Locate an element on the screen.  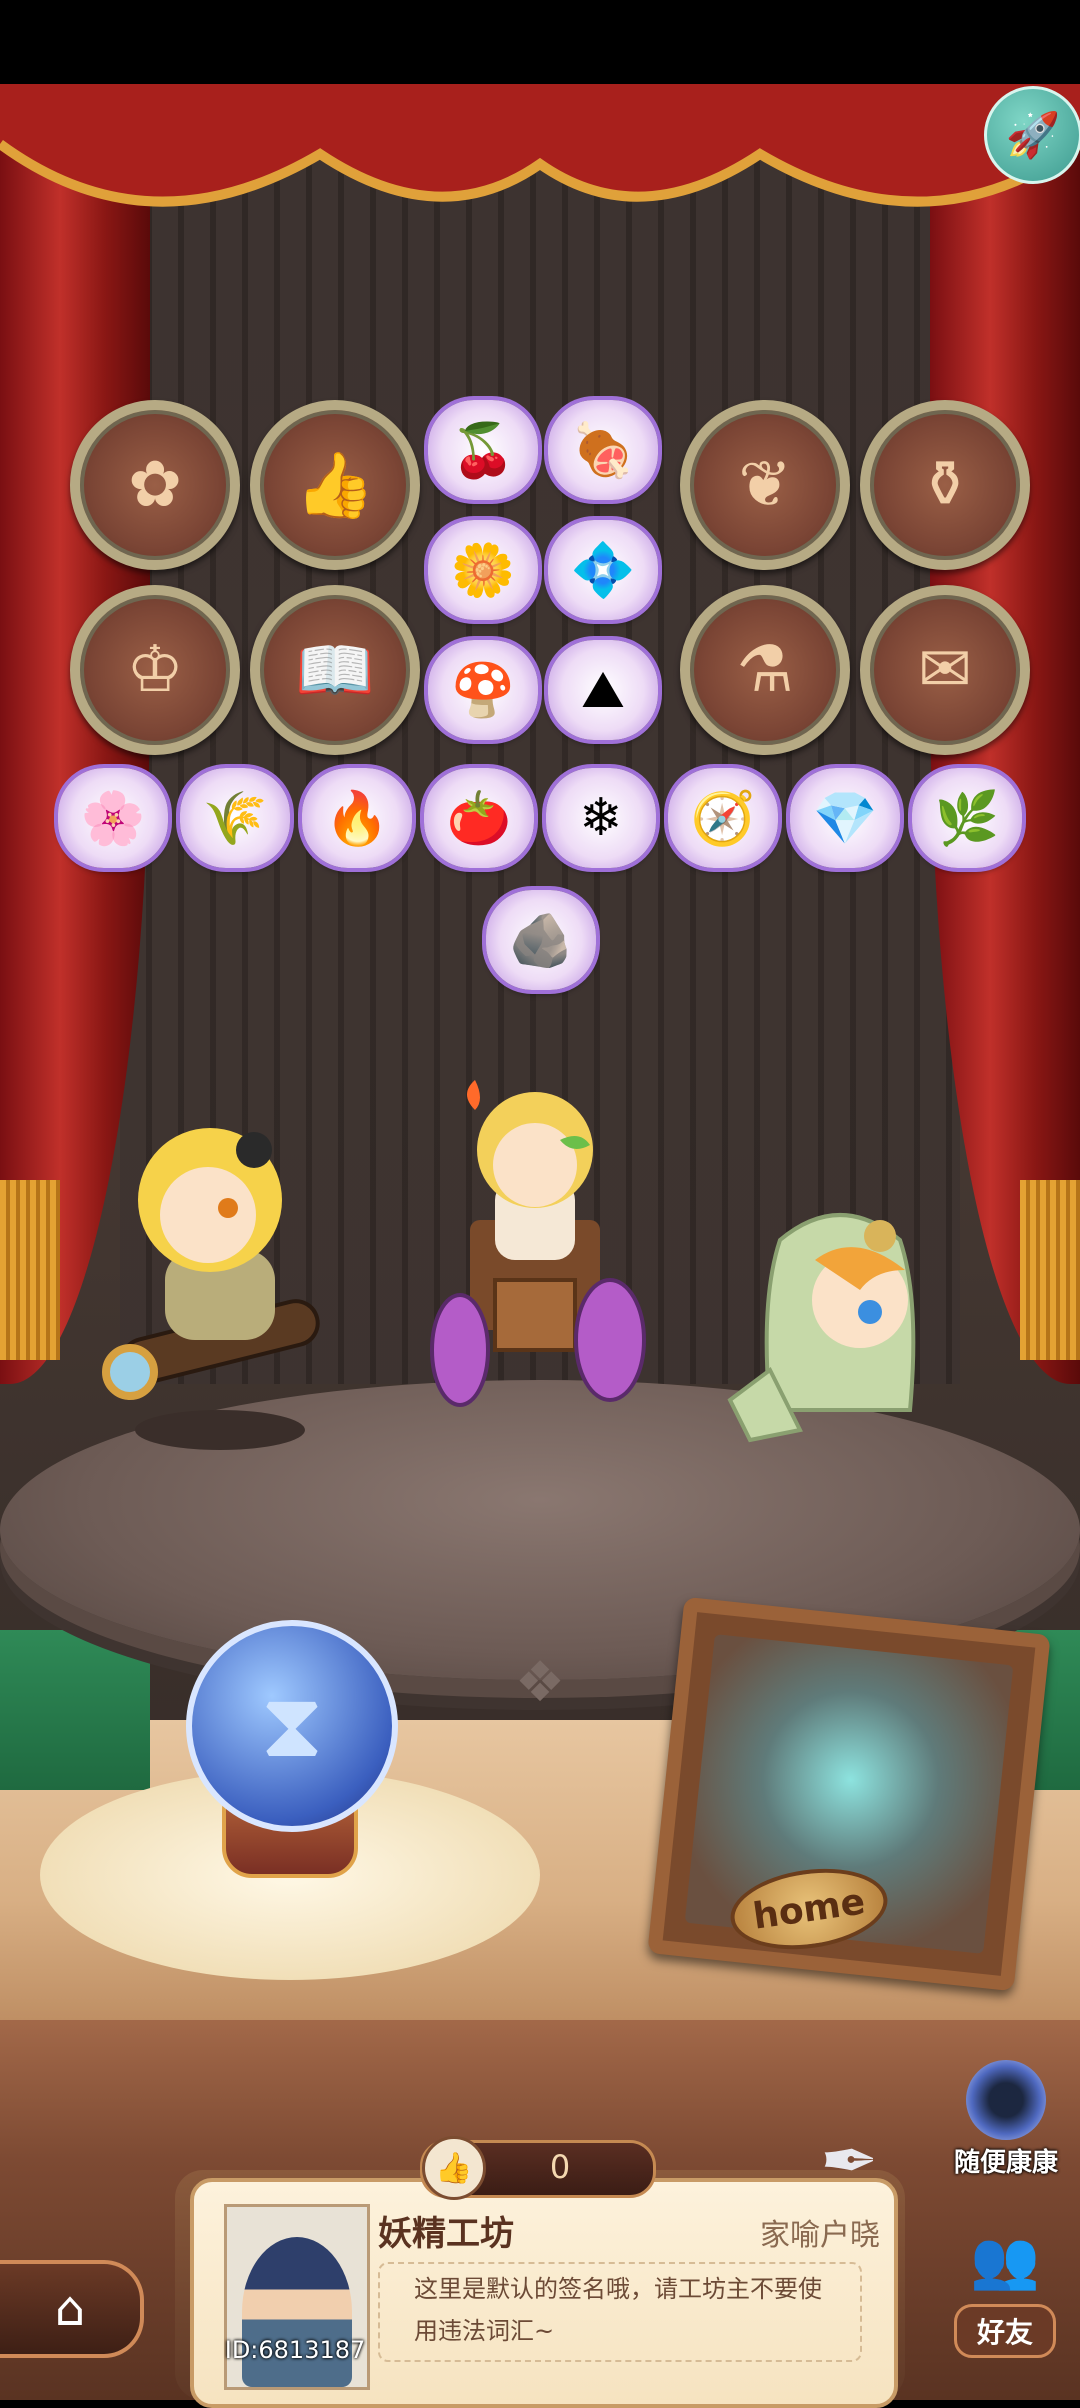
thumb-icon: 👍 is located at coordinates (335, 485).